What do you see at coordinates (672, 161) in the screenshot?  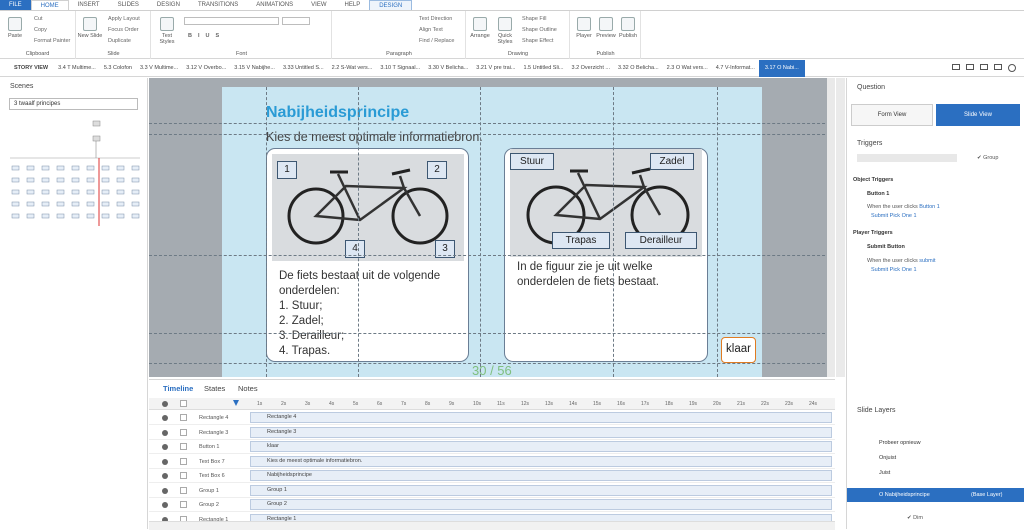 I see `label-zadel: Zadel` at bounding box center [672, 161].